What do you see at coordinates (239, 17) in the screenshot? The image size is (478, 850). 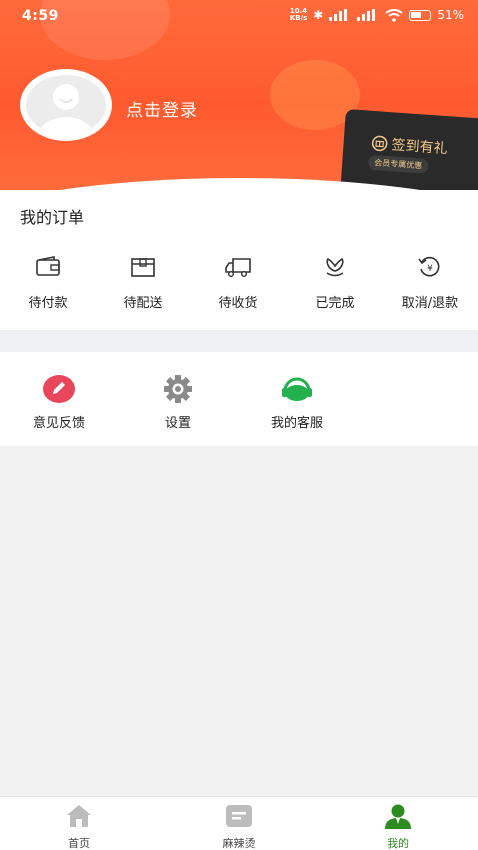 I see `status-bar: 4:59 10.4 KB/s ✱ 51%` at bounding box center [239, 17].